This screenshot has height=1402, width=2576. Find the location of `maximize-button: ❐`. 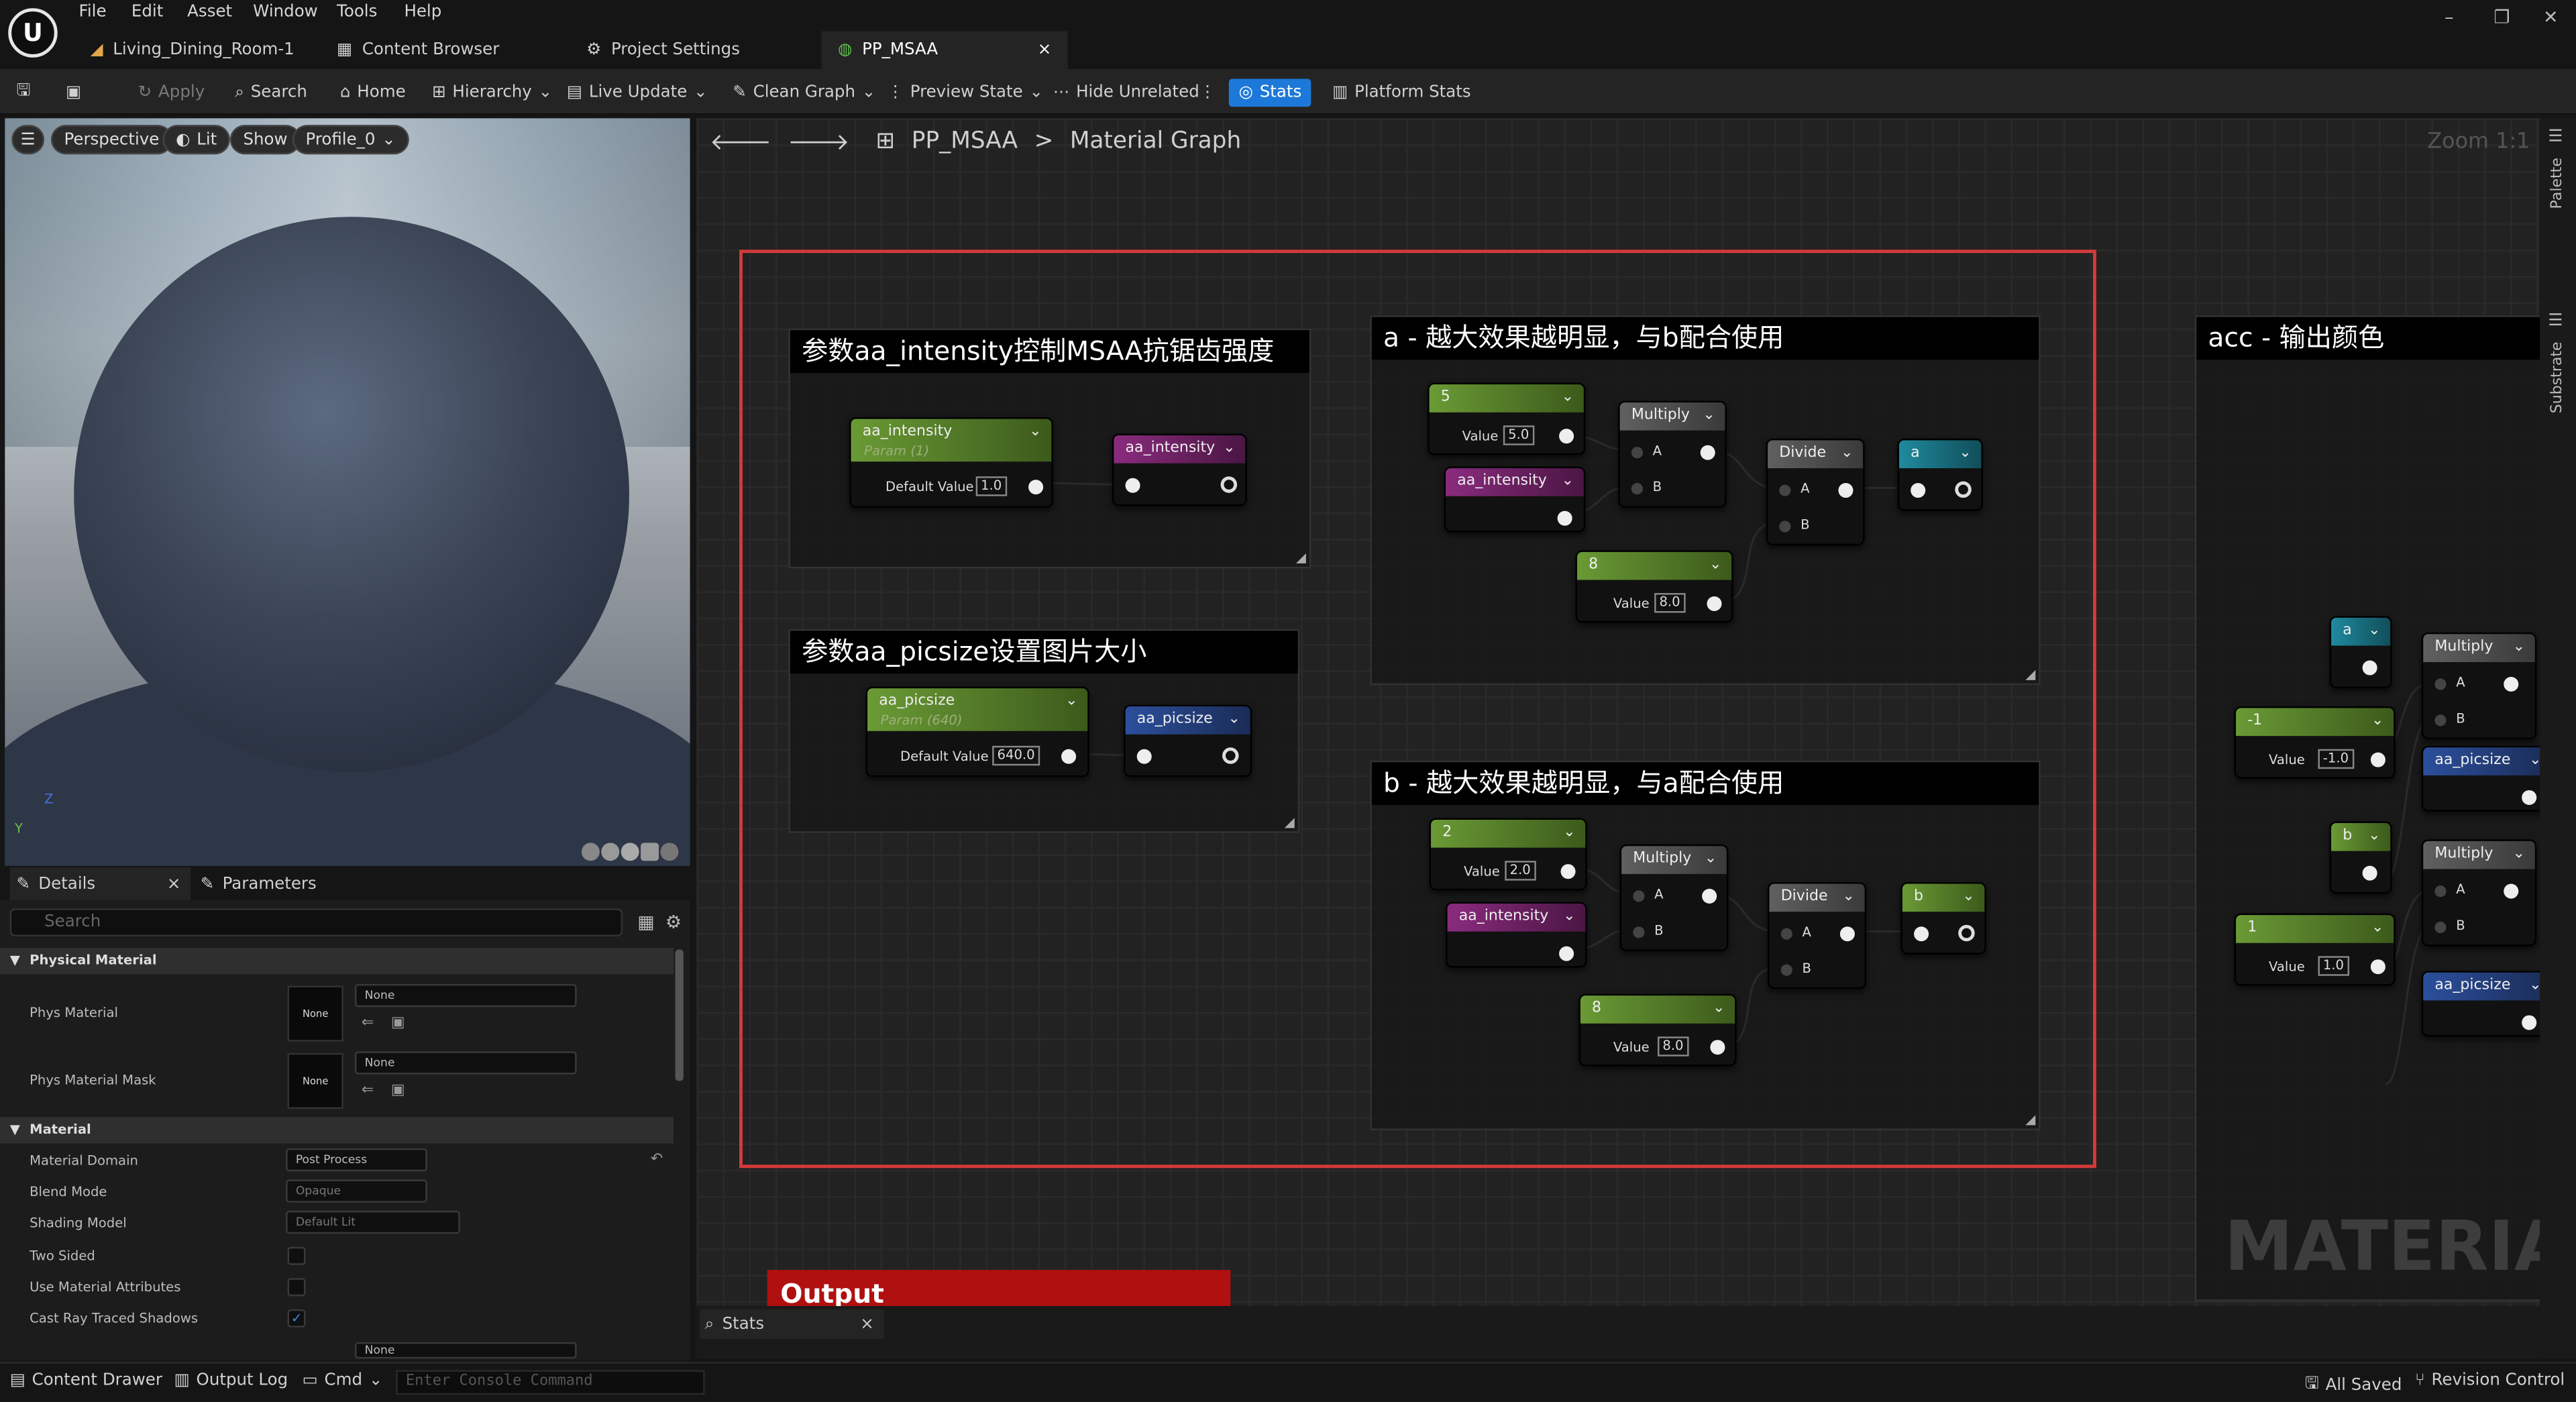

maximize-button: ❐ is located at coordinates (2502, 18).